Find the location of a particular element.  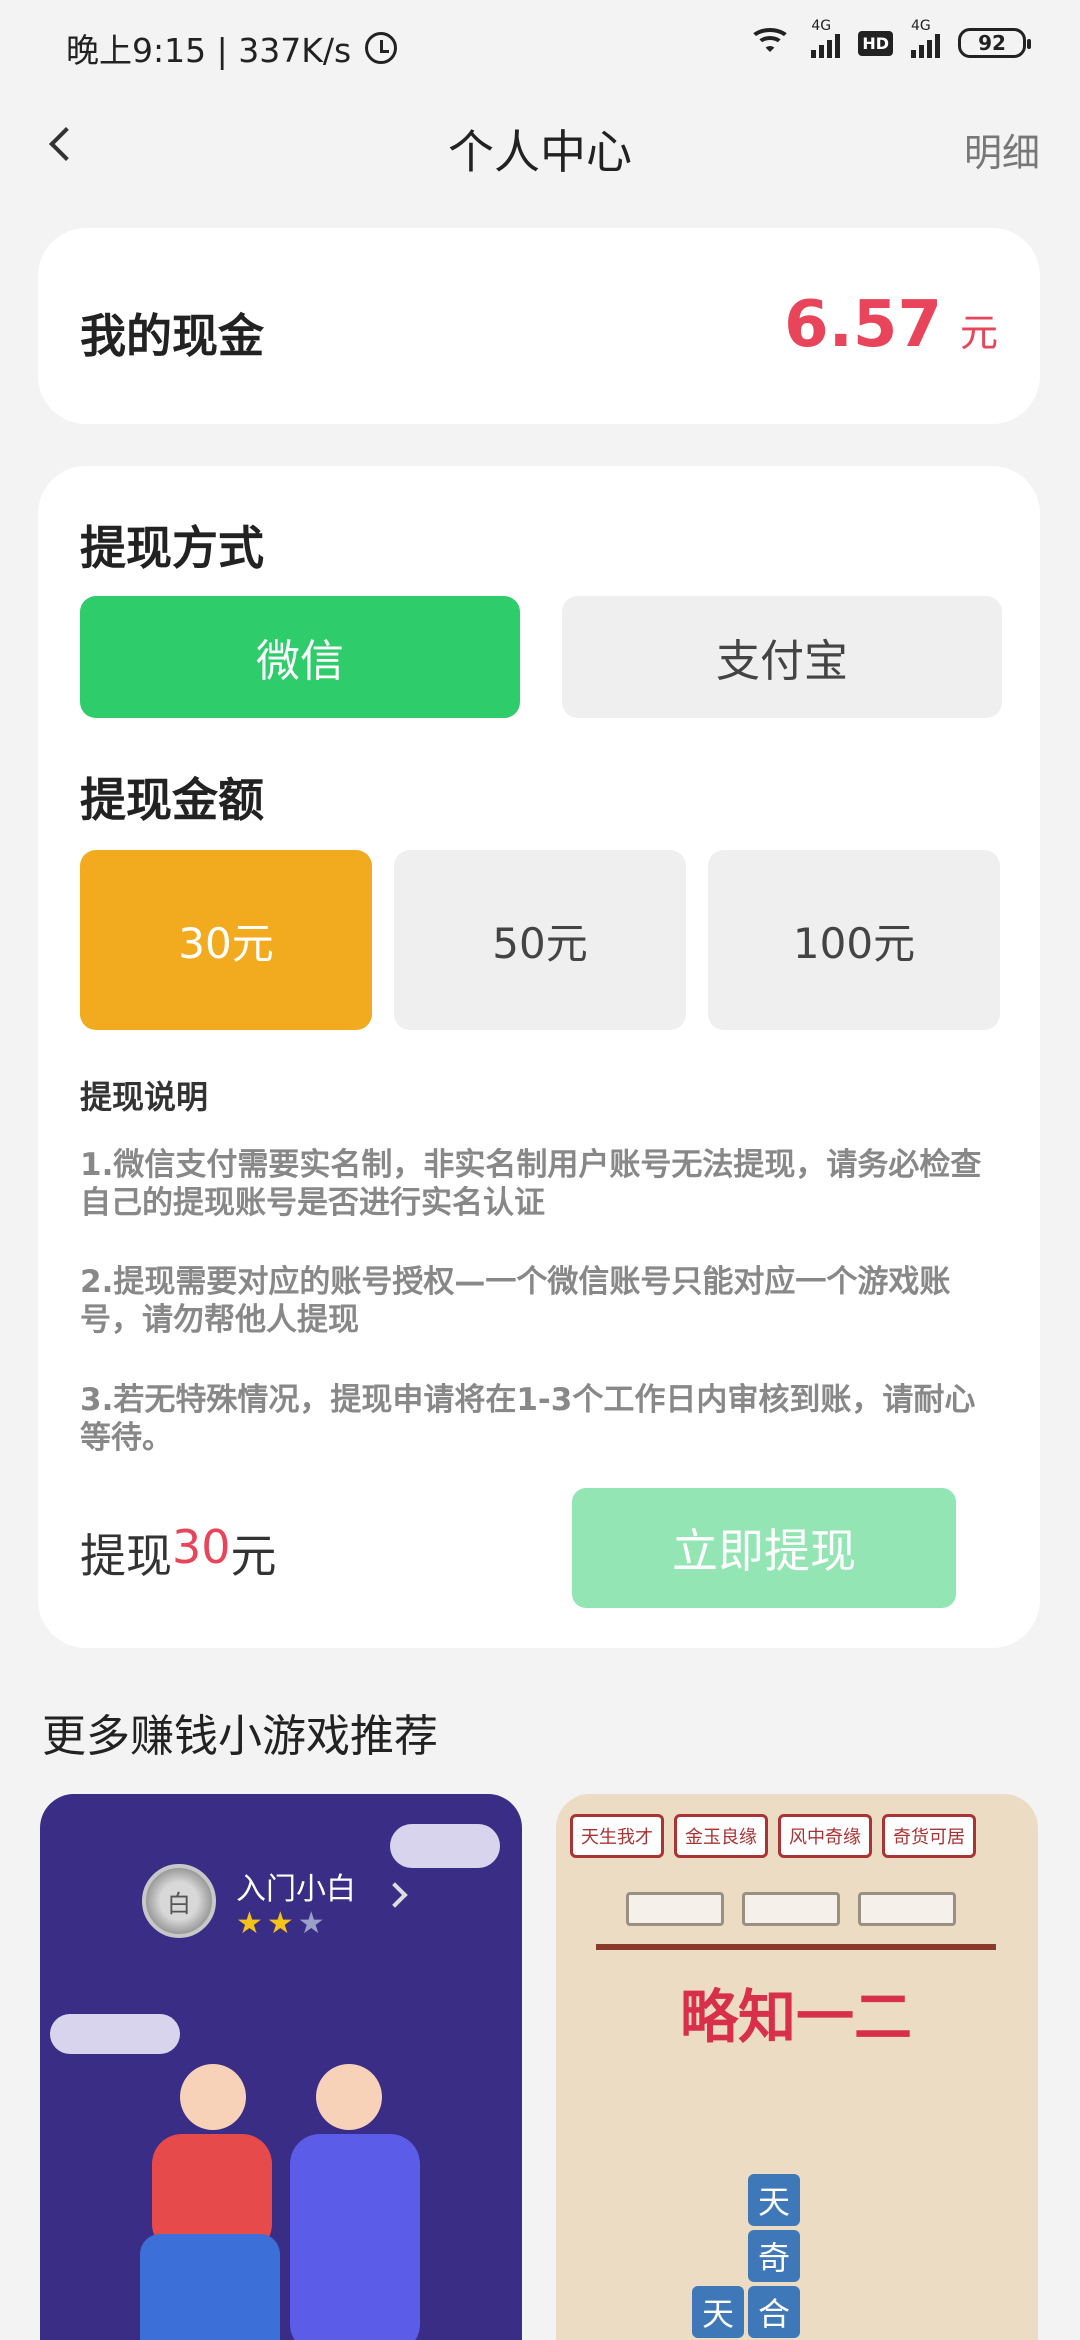

note-2: 2.提现需要对应的账号授权—一个微信账号只能对应一个游戏账号，请勿帮他人提现 is located at coordinates (515, 1301).